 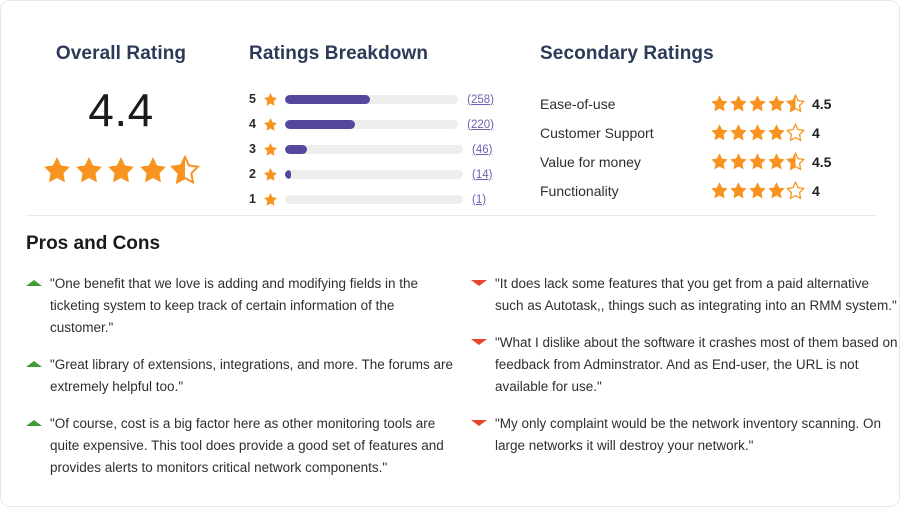 What do you see at coordinates (252, 199) in the screenshot?
I see `ratings-breakdown-star-level: 1` at bounding box center [252, 199].